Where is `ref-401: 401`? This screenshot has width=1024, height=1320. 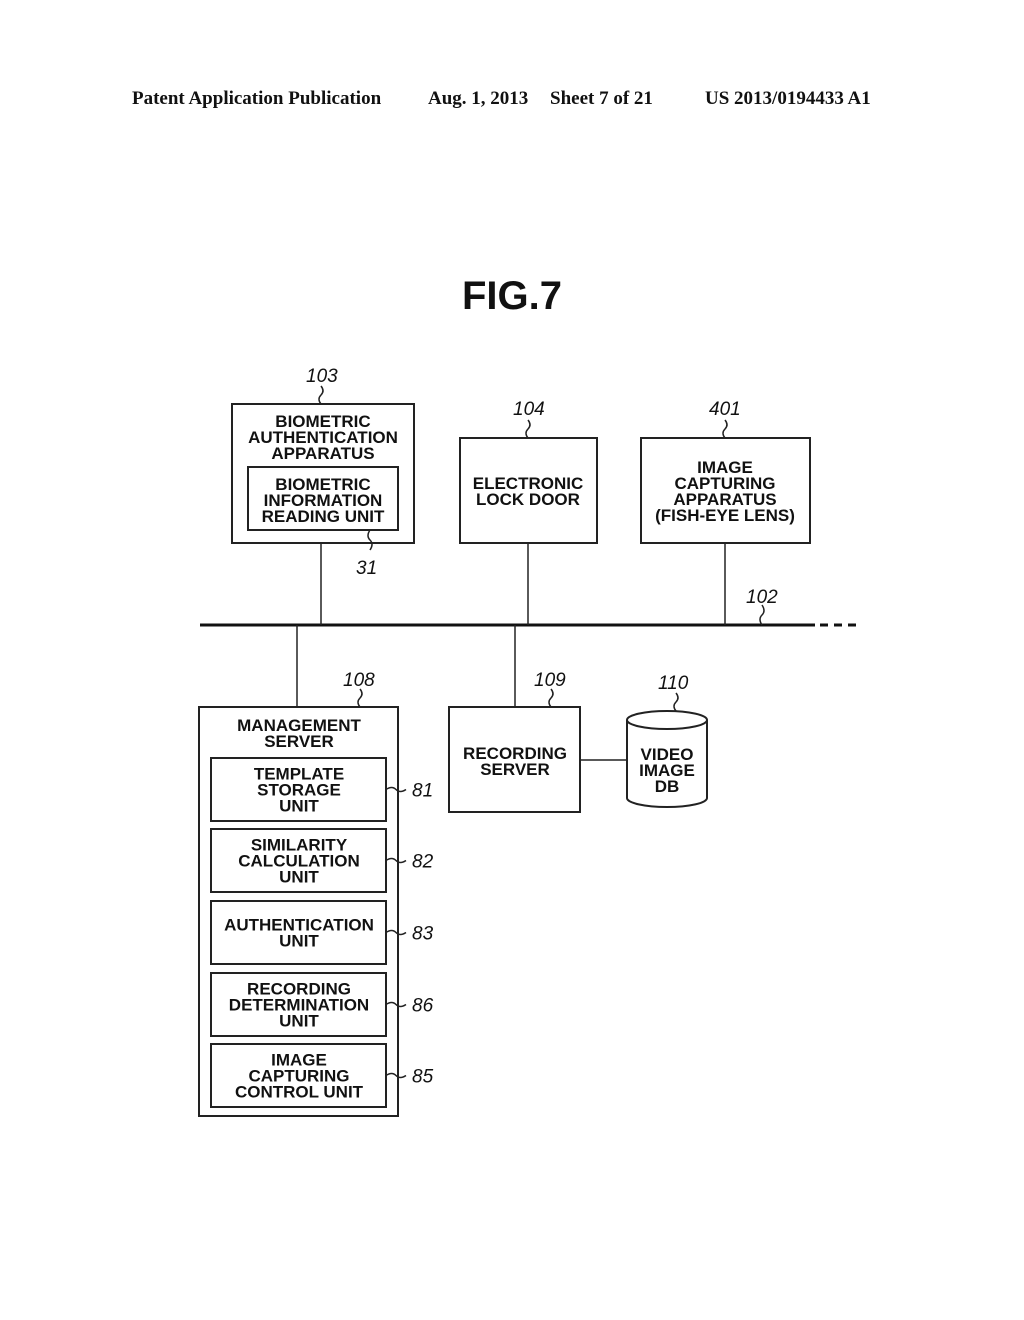 ref-401: 401 is located at coordinates (725, 409).